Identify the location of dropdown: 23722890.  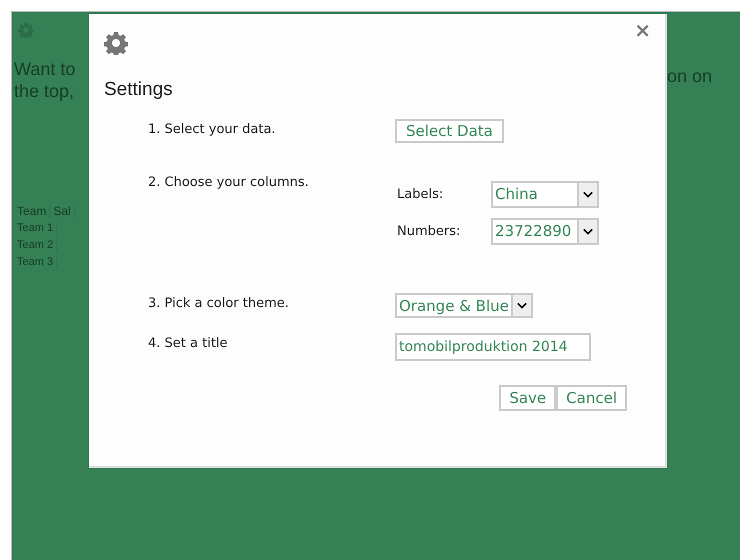
(545, 231).